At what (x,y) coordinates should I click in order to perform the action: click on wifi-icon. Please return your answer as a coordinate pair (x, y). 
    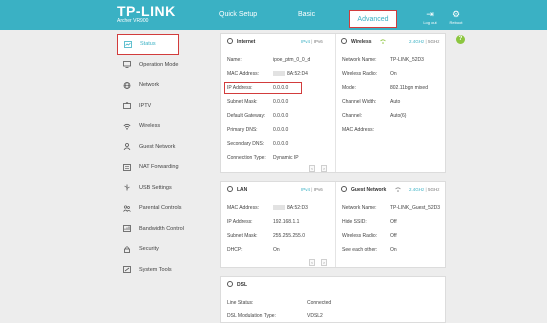
    Looking at the image, I should click on (126, 126).